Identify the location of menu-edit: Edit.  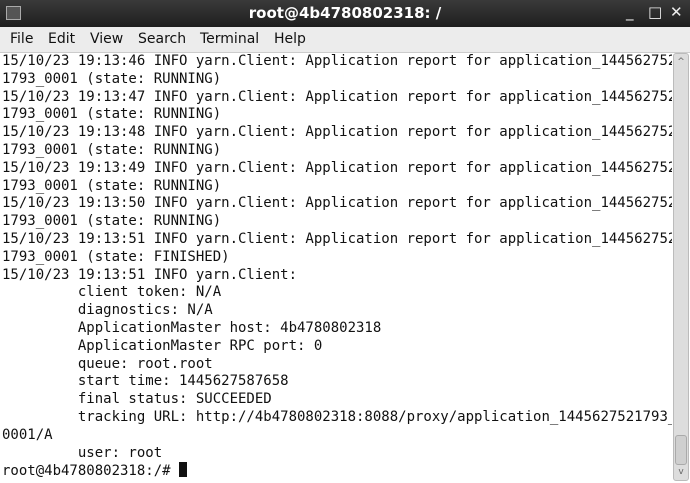
(61, 39).